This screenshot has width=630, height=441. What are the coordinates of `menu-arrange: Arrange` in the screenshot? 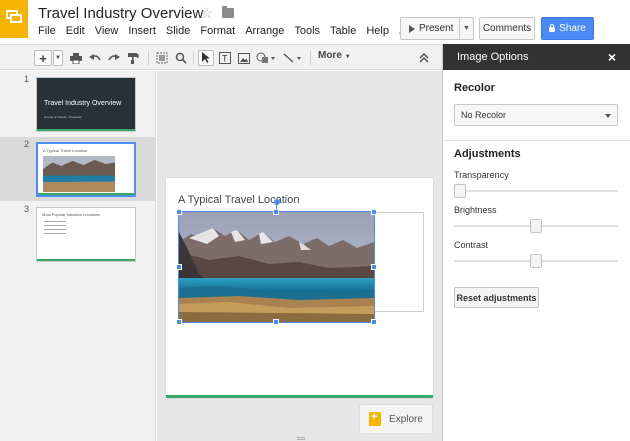 It's located at (264, 31).